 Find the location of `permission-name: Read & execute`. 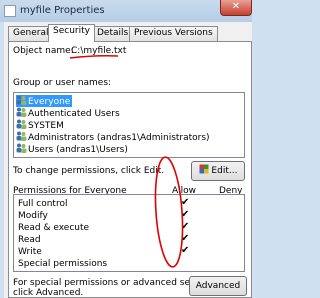

permission-name: Read & execute is located at coordinates (54, 228).